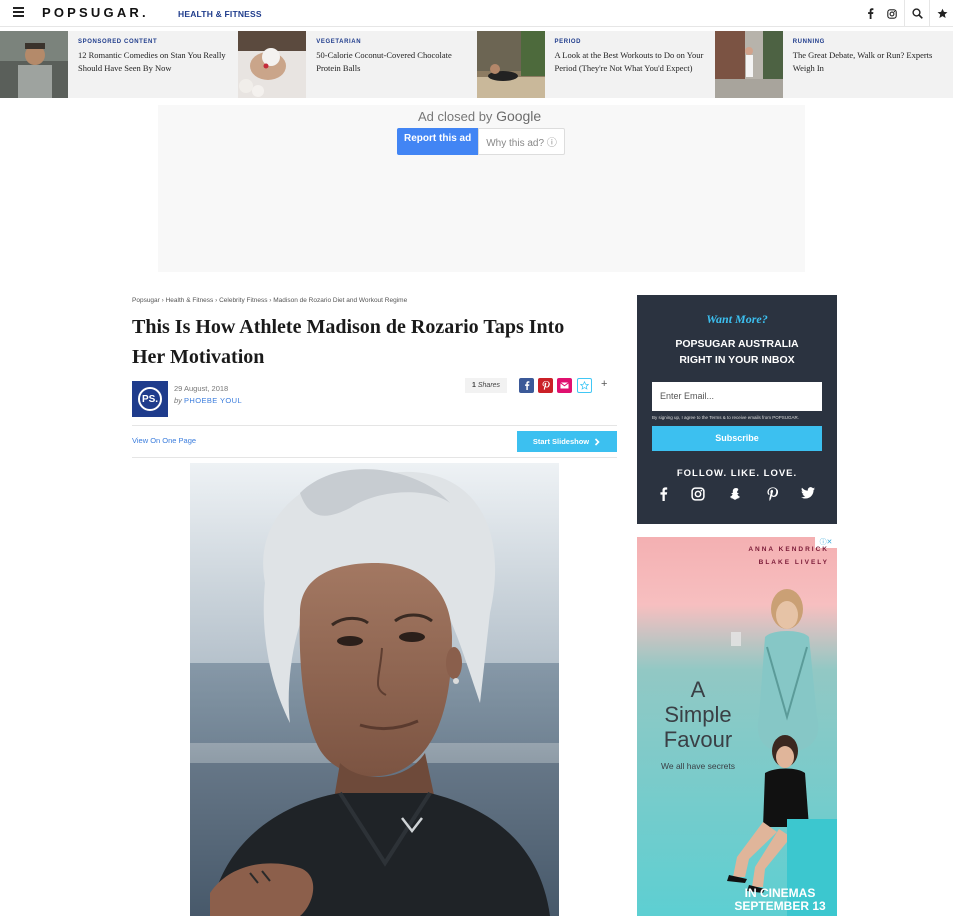 The image size is (953, 916). What do you see at coordinates (521, 141) in the screenshot?
I see `why-this-ad-button: Why this ad? ⓘ` at bounding box center [521, 141].